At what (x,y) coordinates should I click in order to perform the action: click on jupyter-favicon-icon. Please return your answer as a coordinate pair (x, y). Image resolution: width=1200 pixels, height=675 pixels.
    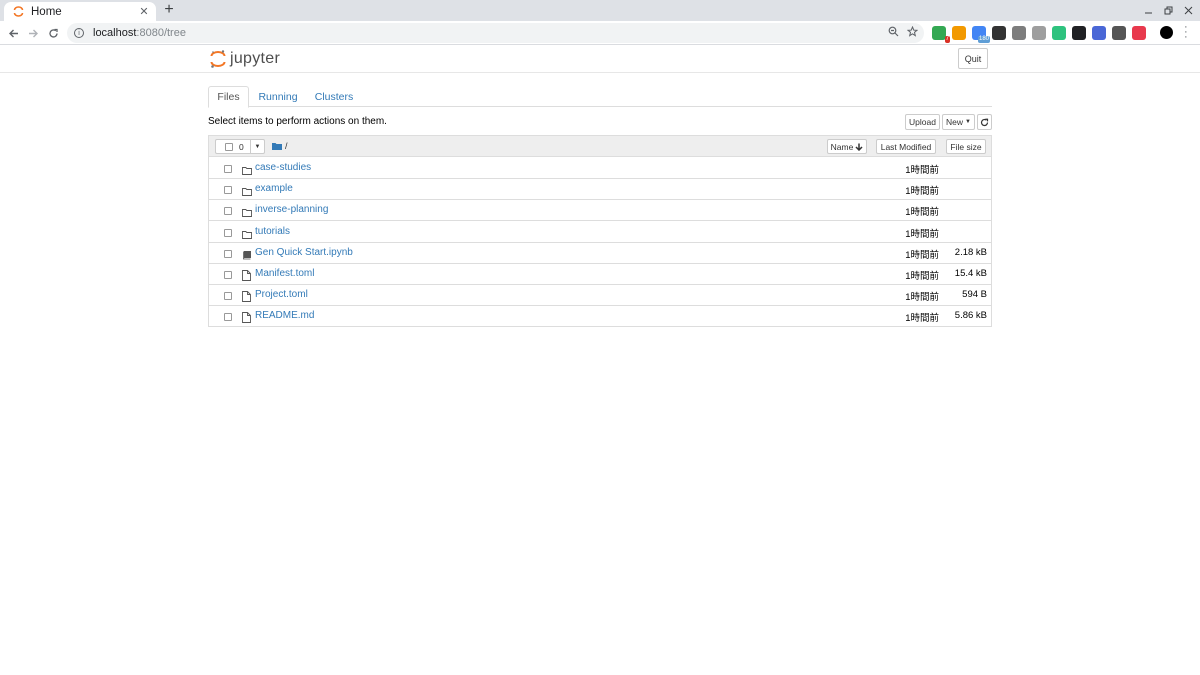
    Looking at the image, I should click on (18, 11).